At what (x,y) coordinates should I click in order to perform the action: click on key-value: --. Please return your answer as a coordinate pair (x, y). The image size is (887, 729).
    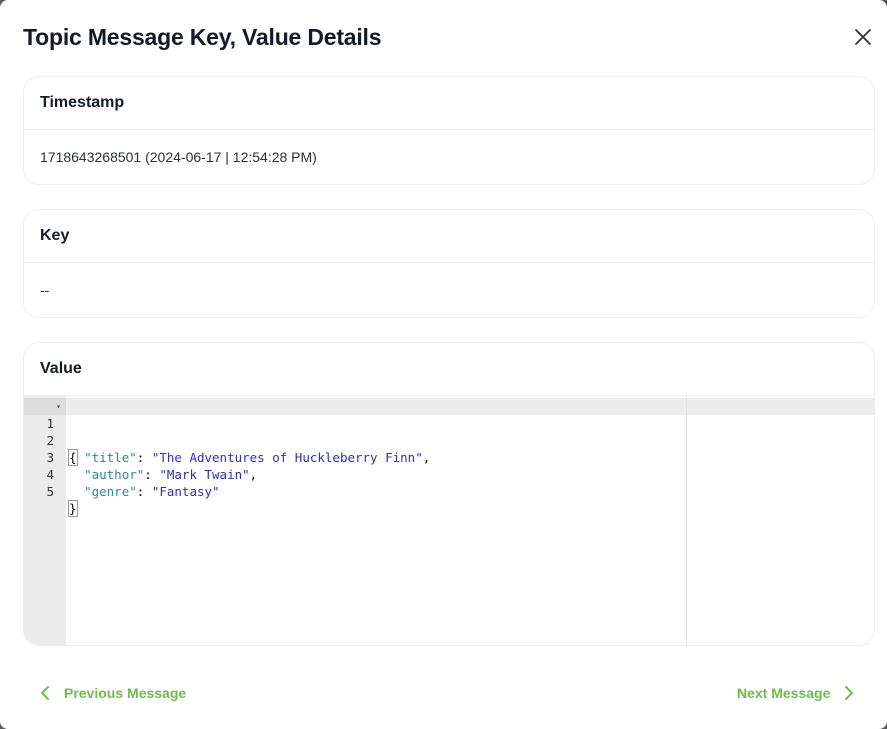
    Looking at the image, I should click on (45, 290).